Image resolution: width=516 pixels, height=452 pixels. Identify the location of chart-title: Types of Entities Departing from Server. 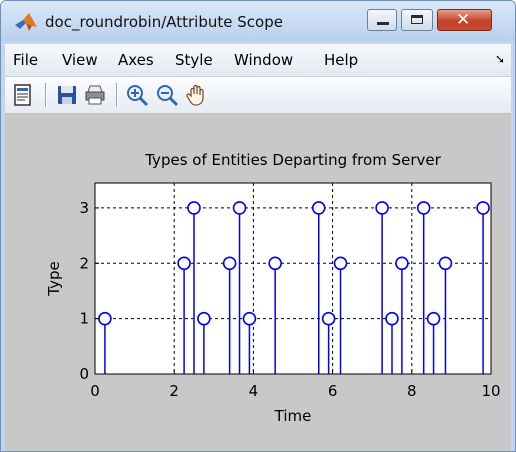
(292, 160).